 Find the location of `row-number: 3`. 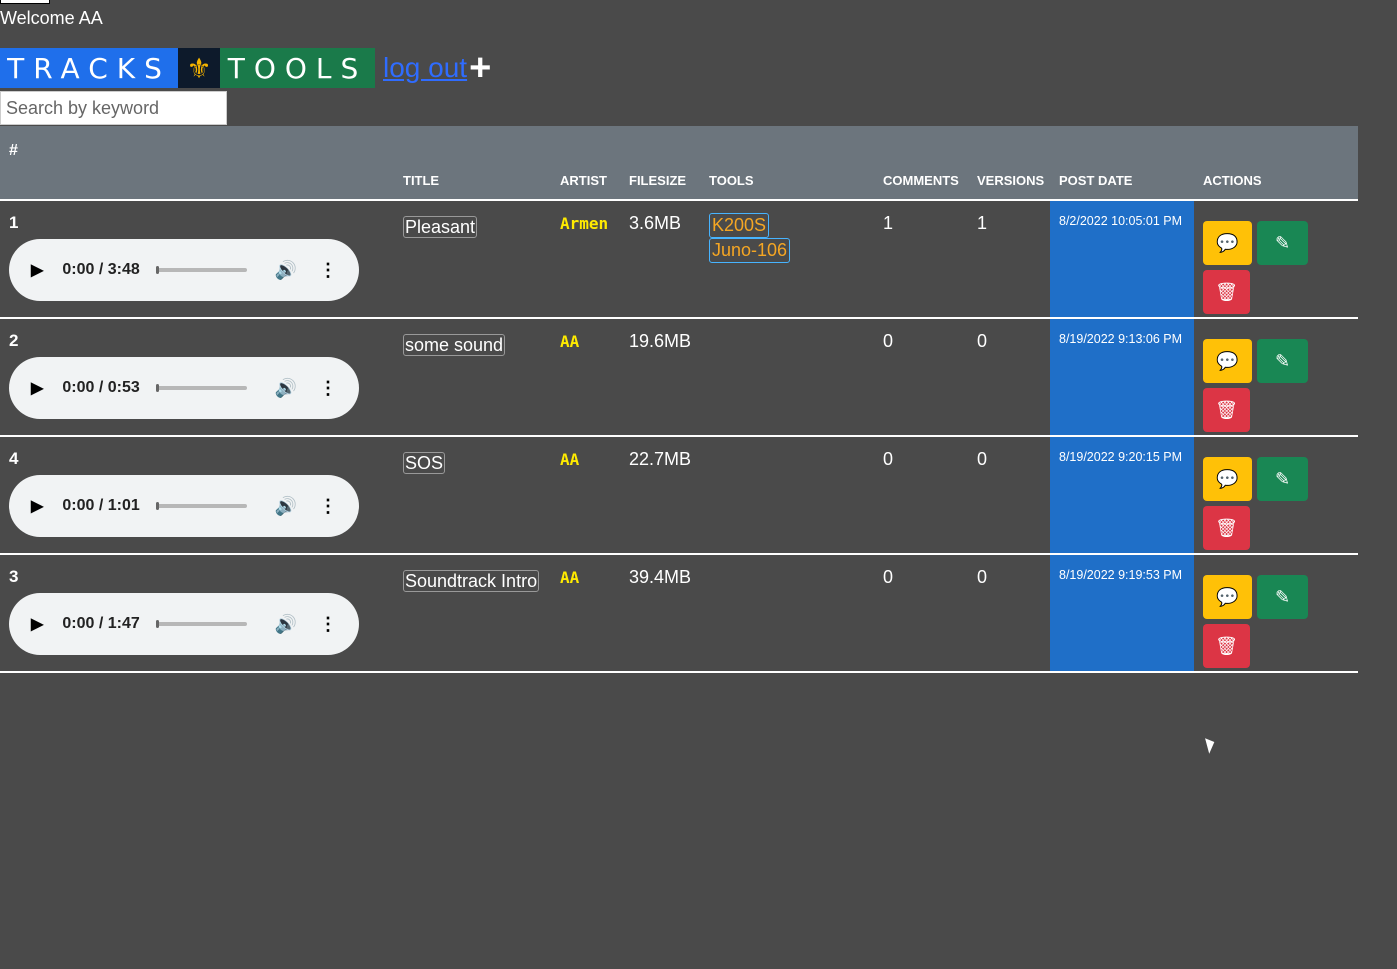

row-number: 3 is located at coordinates (14, 576).